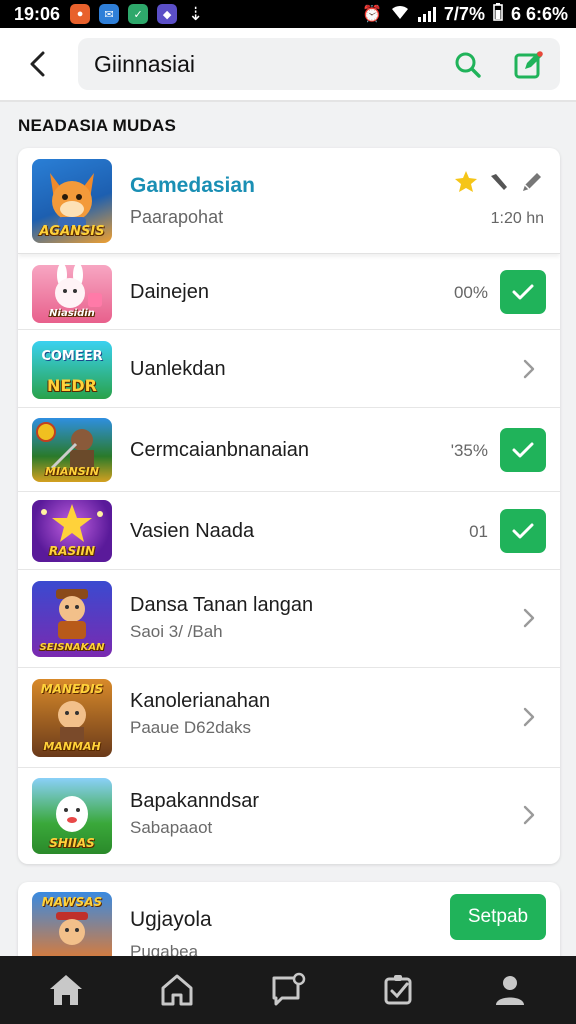  I want to click on list-item-title: Uanlekdan, so click(178, 369).